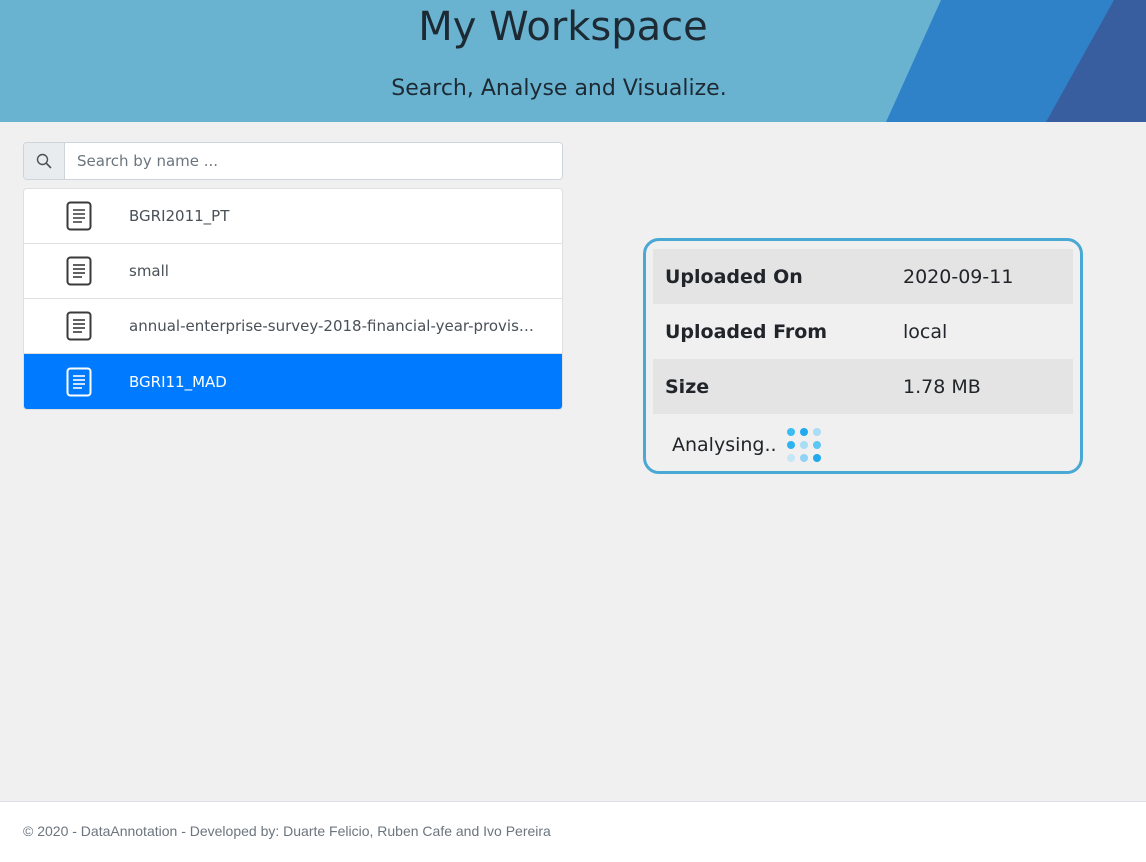  Describe the element at coordinates (563, 27) in the screenshot. I see `page-title: My Workspace` at that location.